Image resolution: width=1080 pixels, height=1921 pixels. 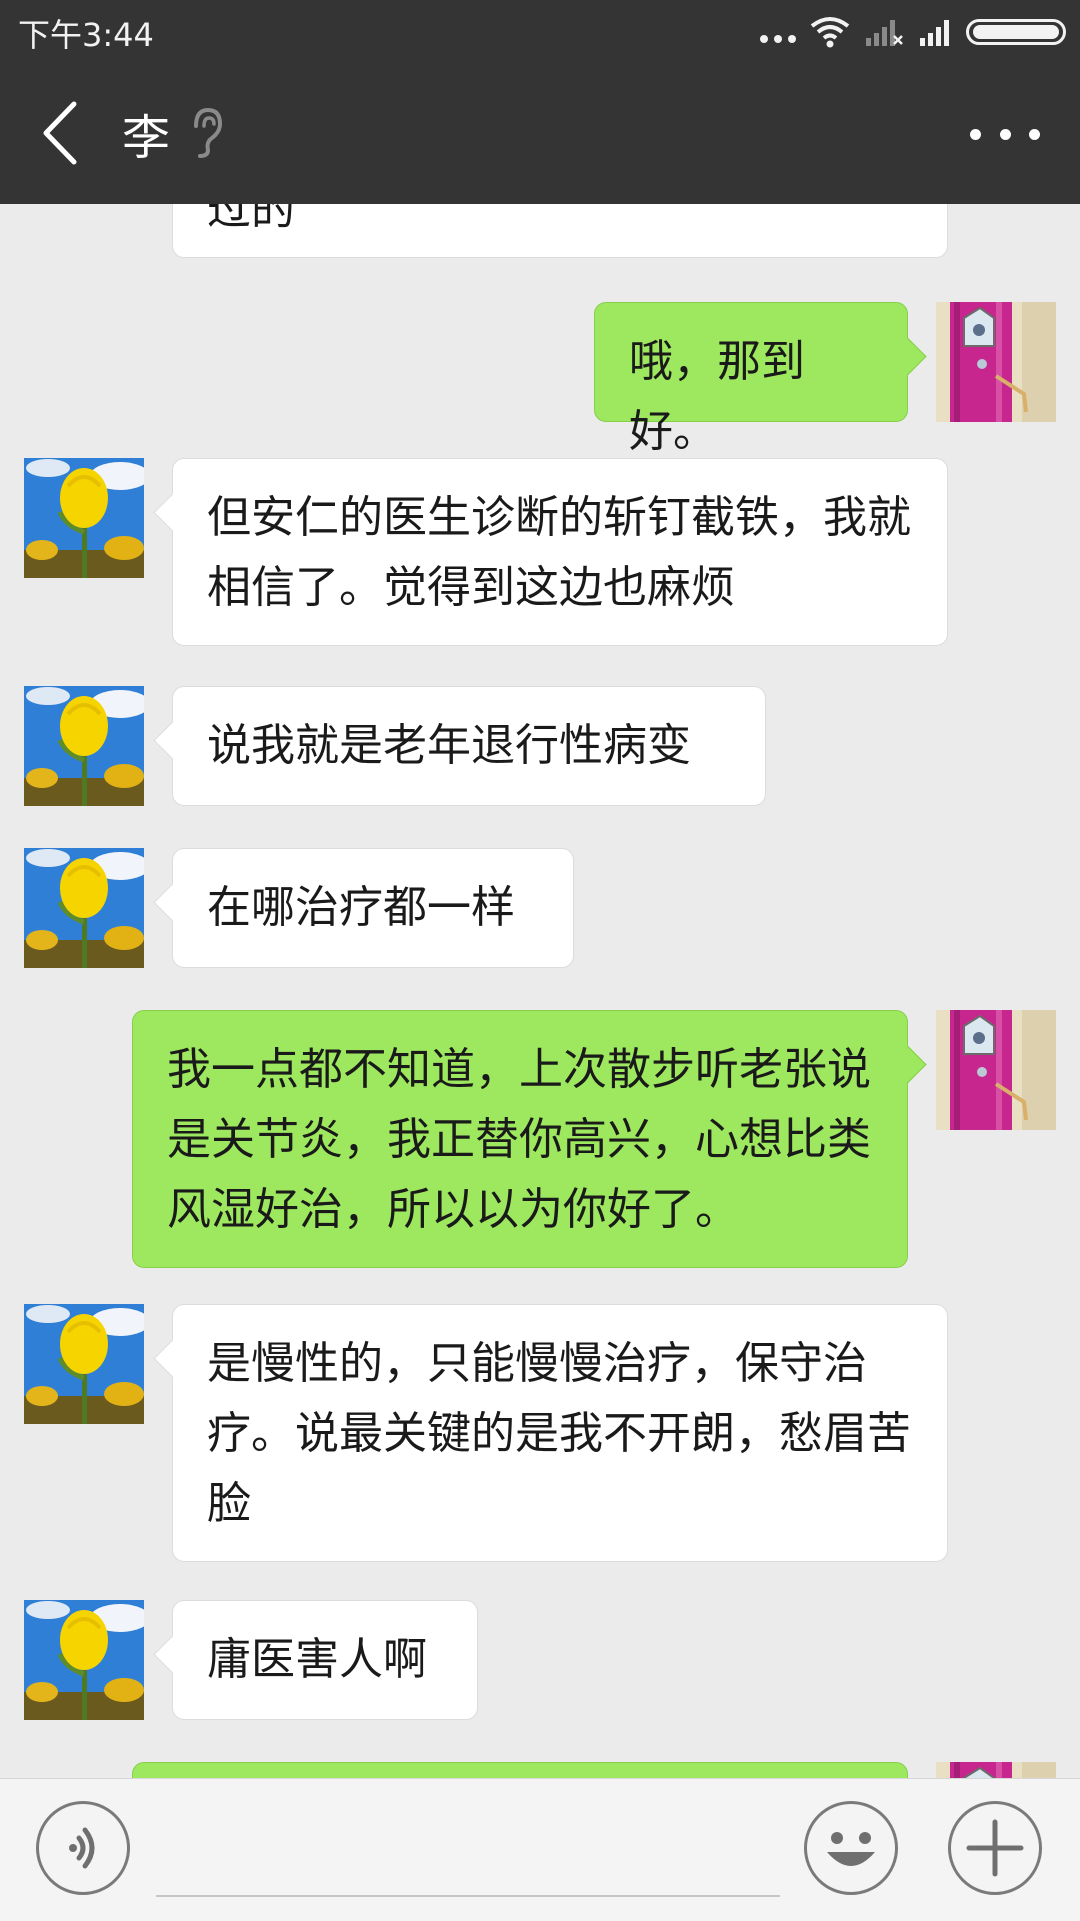 What do you see at coordinates (884, 33) in the screenshot?
I see `signal-no-service-icon` at bounding box center [884, 33].